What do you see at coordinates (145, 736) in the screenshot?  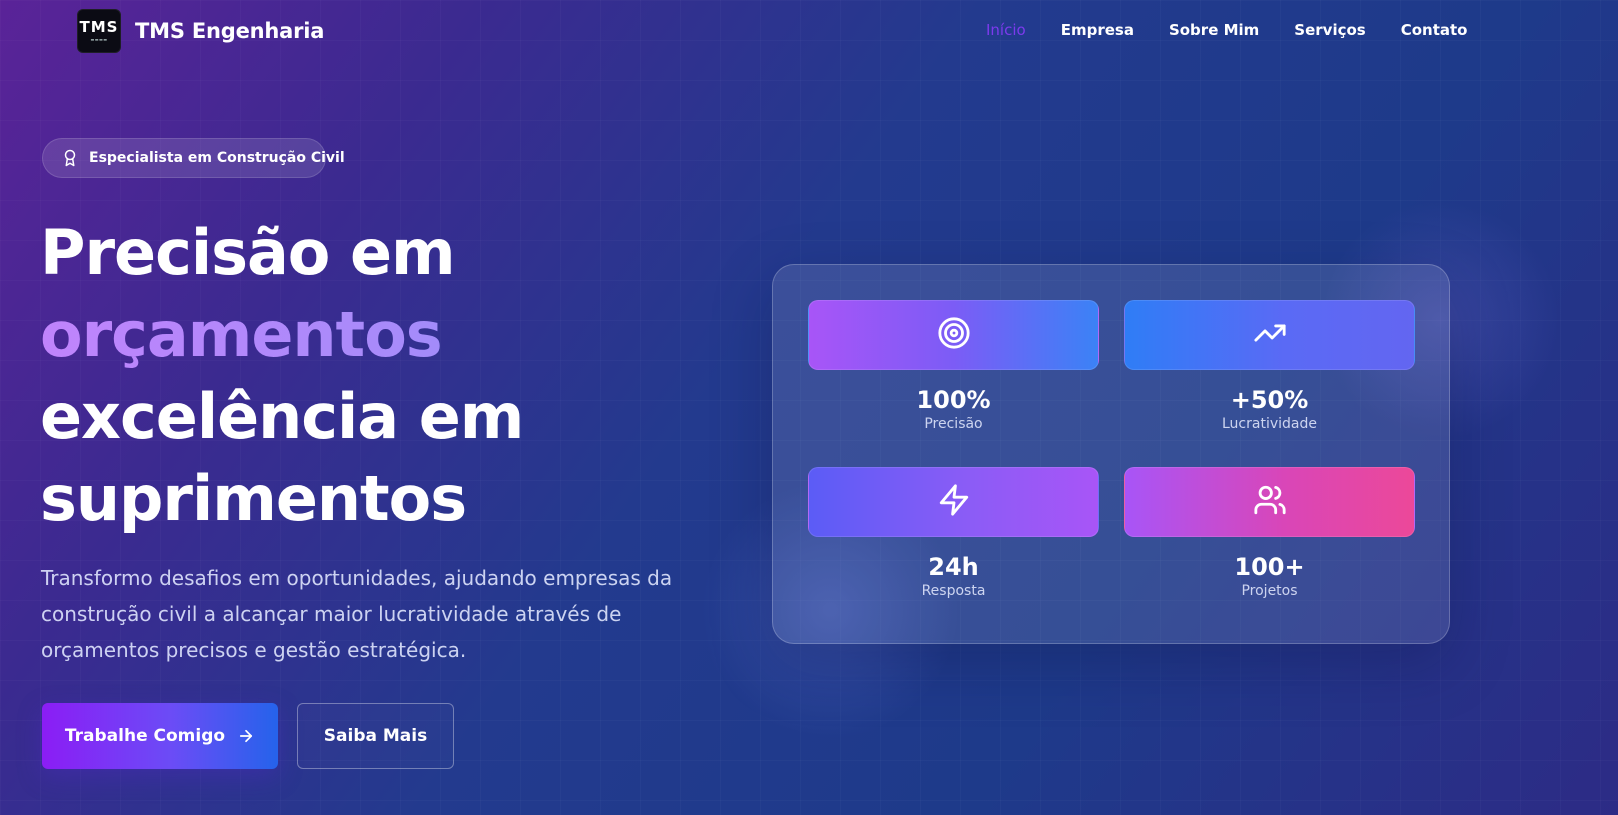 I see `work-with-me-label: Trabalhe Comigo` at bounding box center [145, 736].